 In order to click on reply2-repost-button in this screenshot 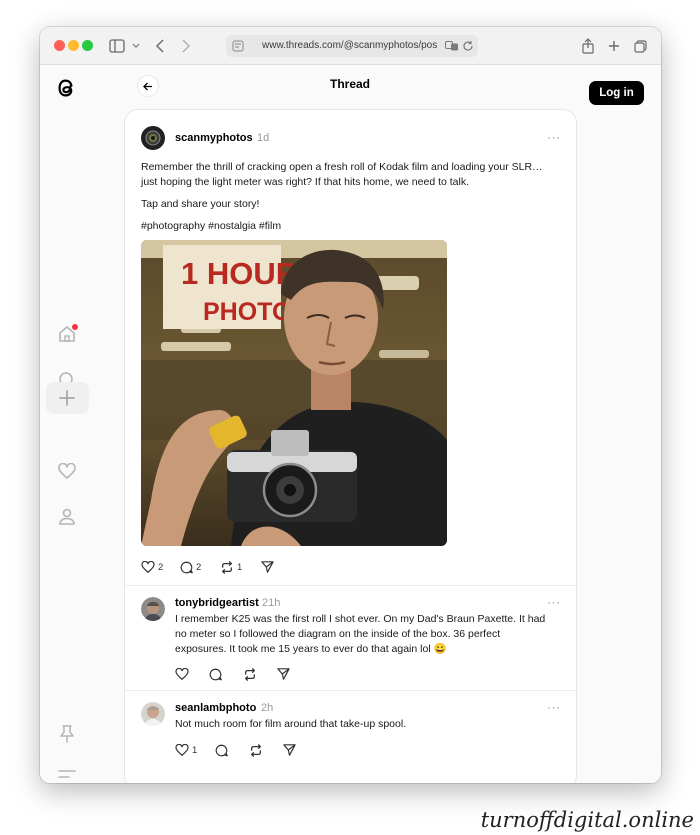, I will do `click(256, 750)`.